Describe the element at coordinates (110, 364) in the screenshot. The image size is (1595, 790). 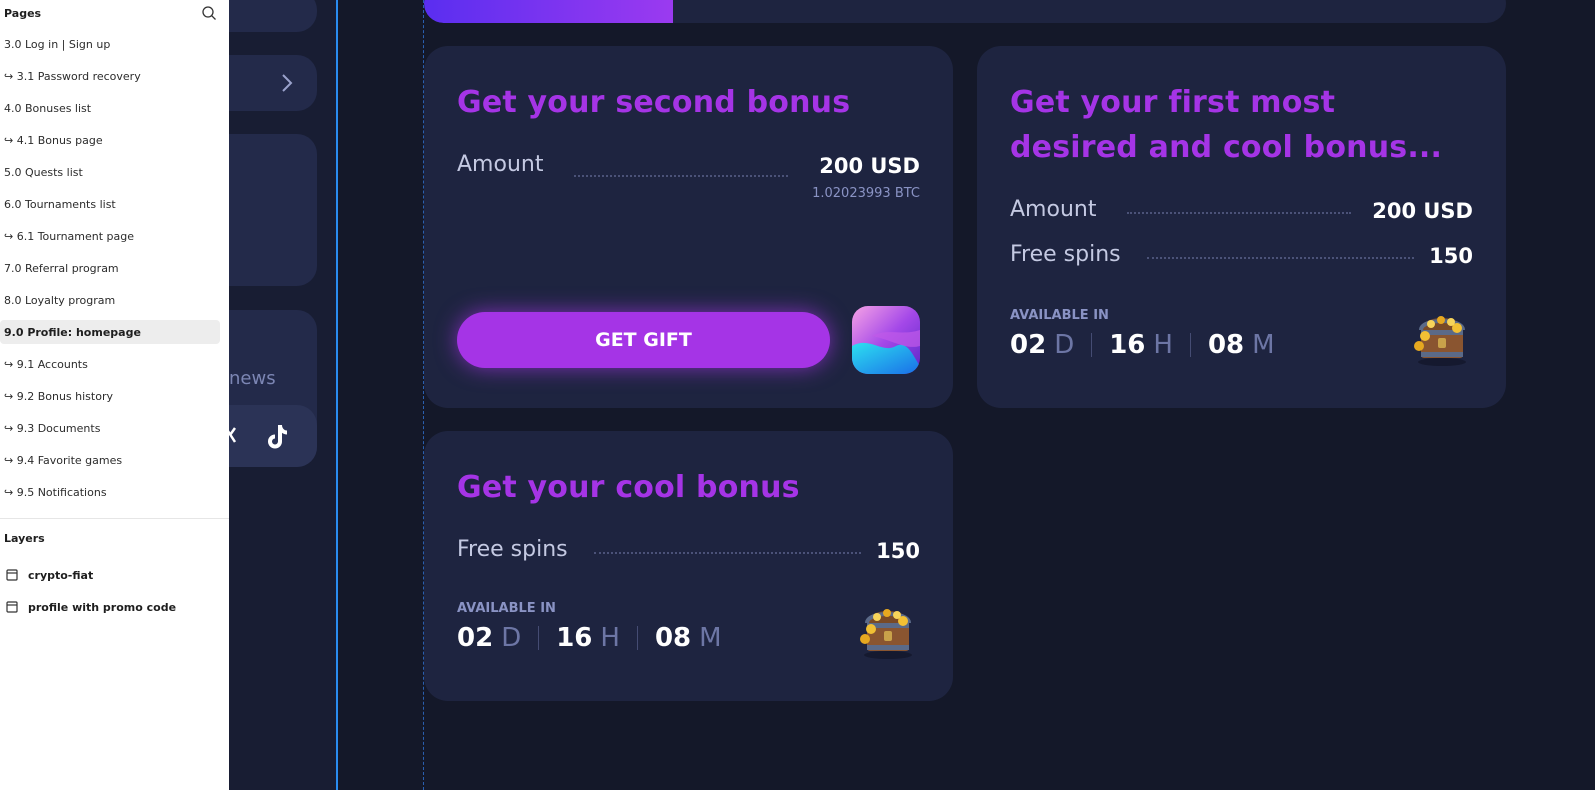
I see `page-item: ↪ 9.1 Accounts` at that location.